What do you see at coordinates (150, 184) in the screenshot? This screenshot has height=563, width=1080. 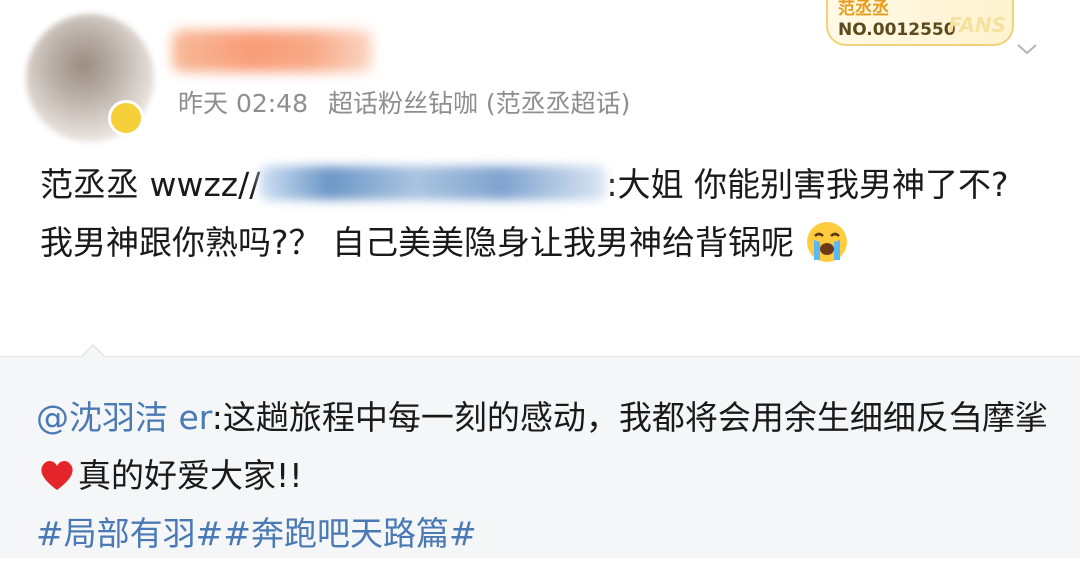 I see `post-prefix: 范丞丞 wwzz//` at bounding box center [150, 184].